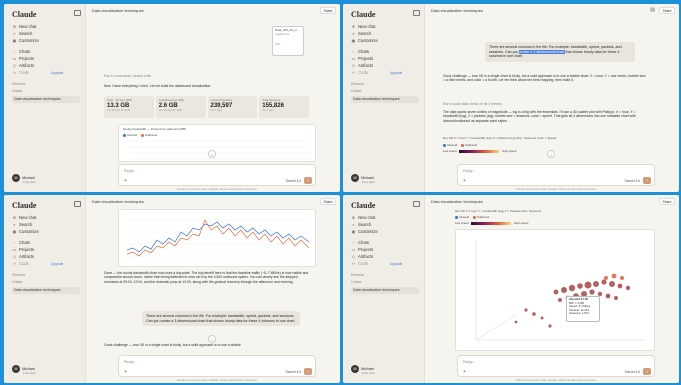 The width and height of the screenshot is (681, 385). I want to click on unstar-label: Unstar, so click(356, 91).